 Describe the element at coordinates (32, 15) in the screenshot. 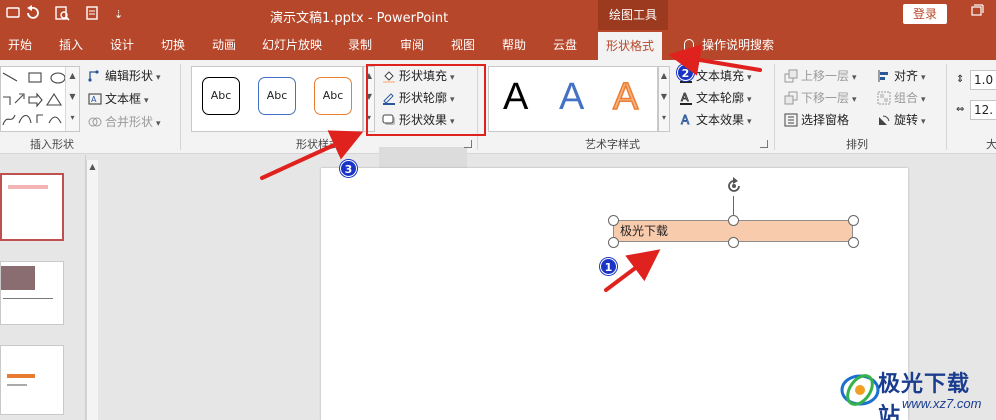

I see `undo-icon` at that location.